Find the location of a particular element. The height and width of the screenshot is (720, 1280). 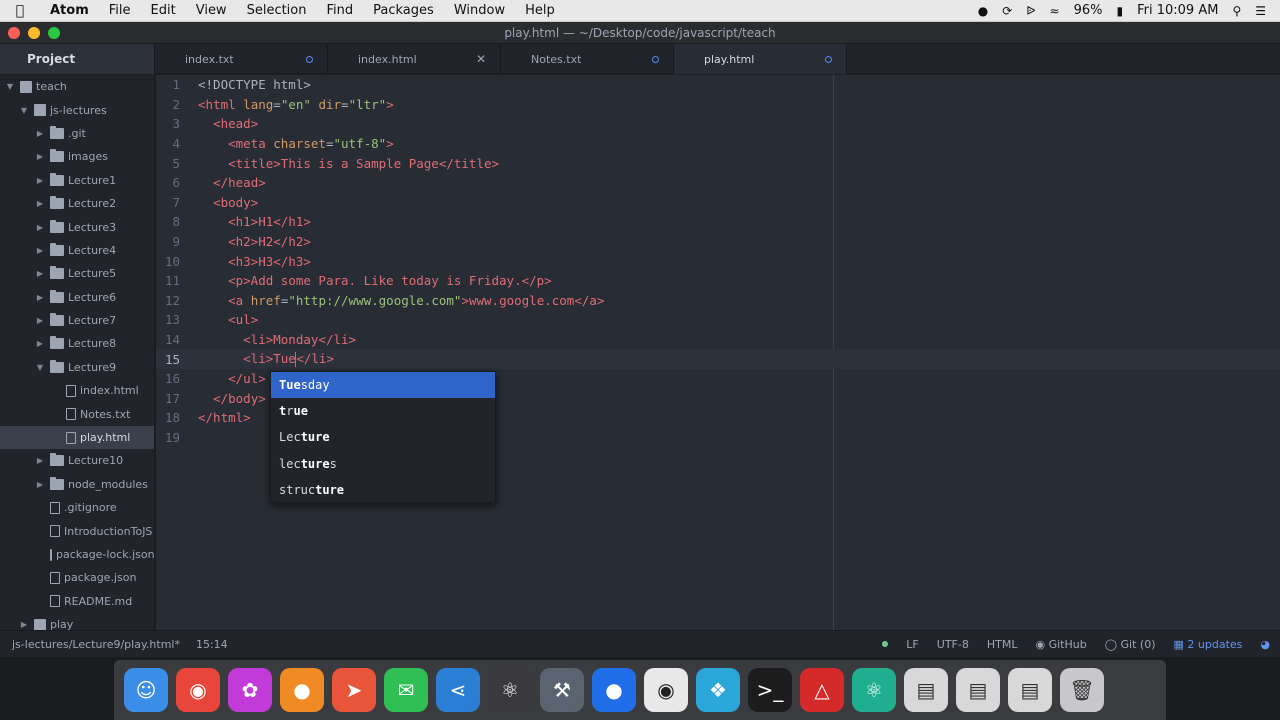

github-desktop-icon: ◉ is located at coordinates (666, 690).